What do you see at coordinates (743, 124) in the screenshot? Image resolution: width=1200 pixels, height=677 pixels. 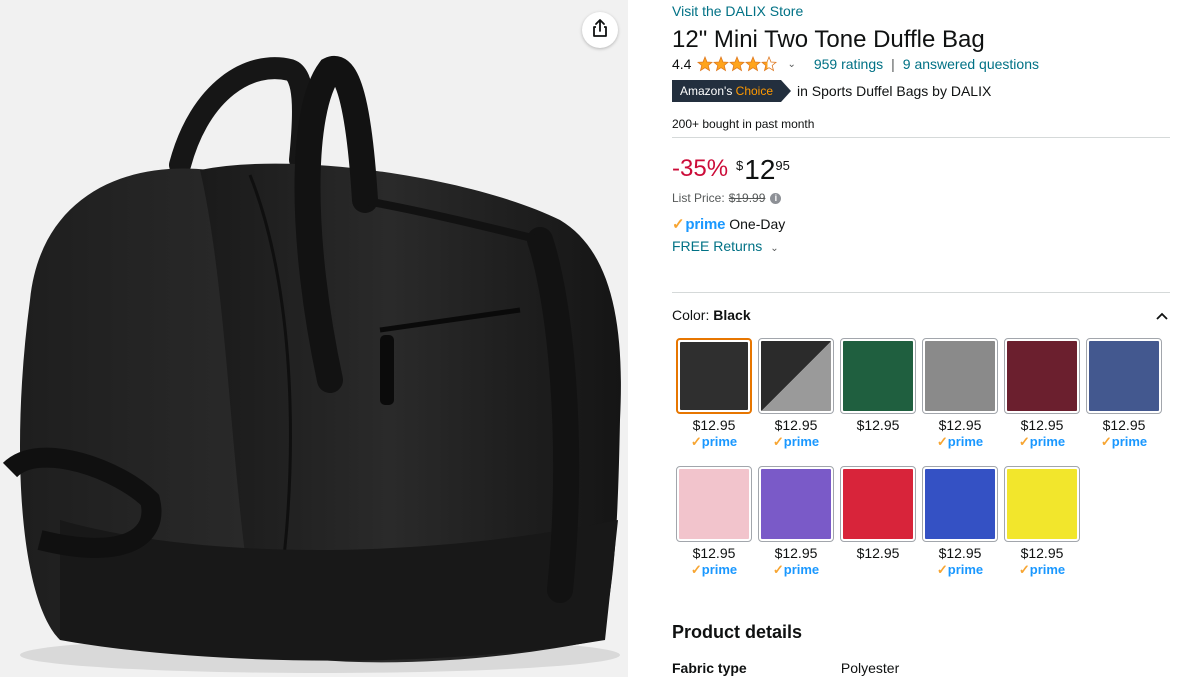 I see `bought-in-past-month: 200+ bought in past month` at bounding box center [743, 124].